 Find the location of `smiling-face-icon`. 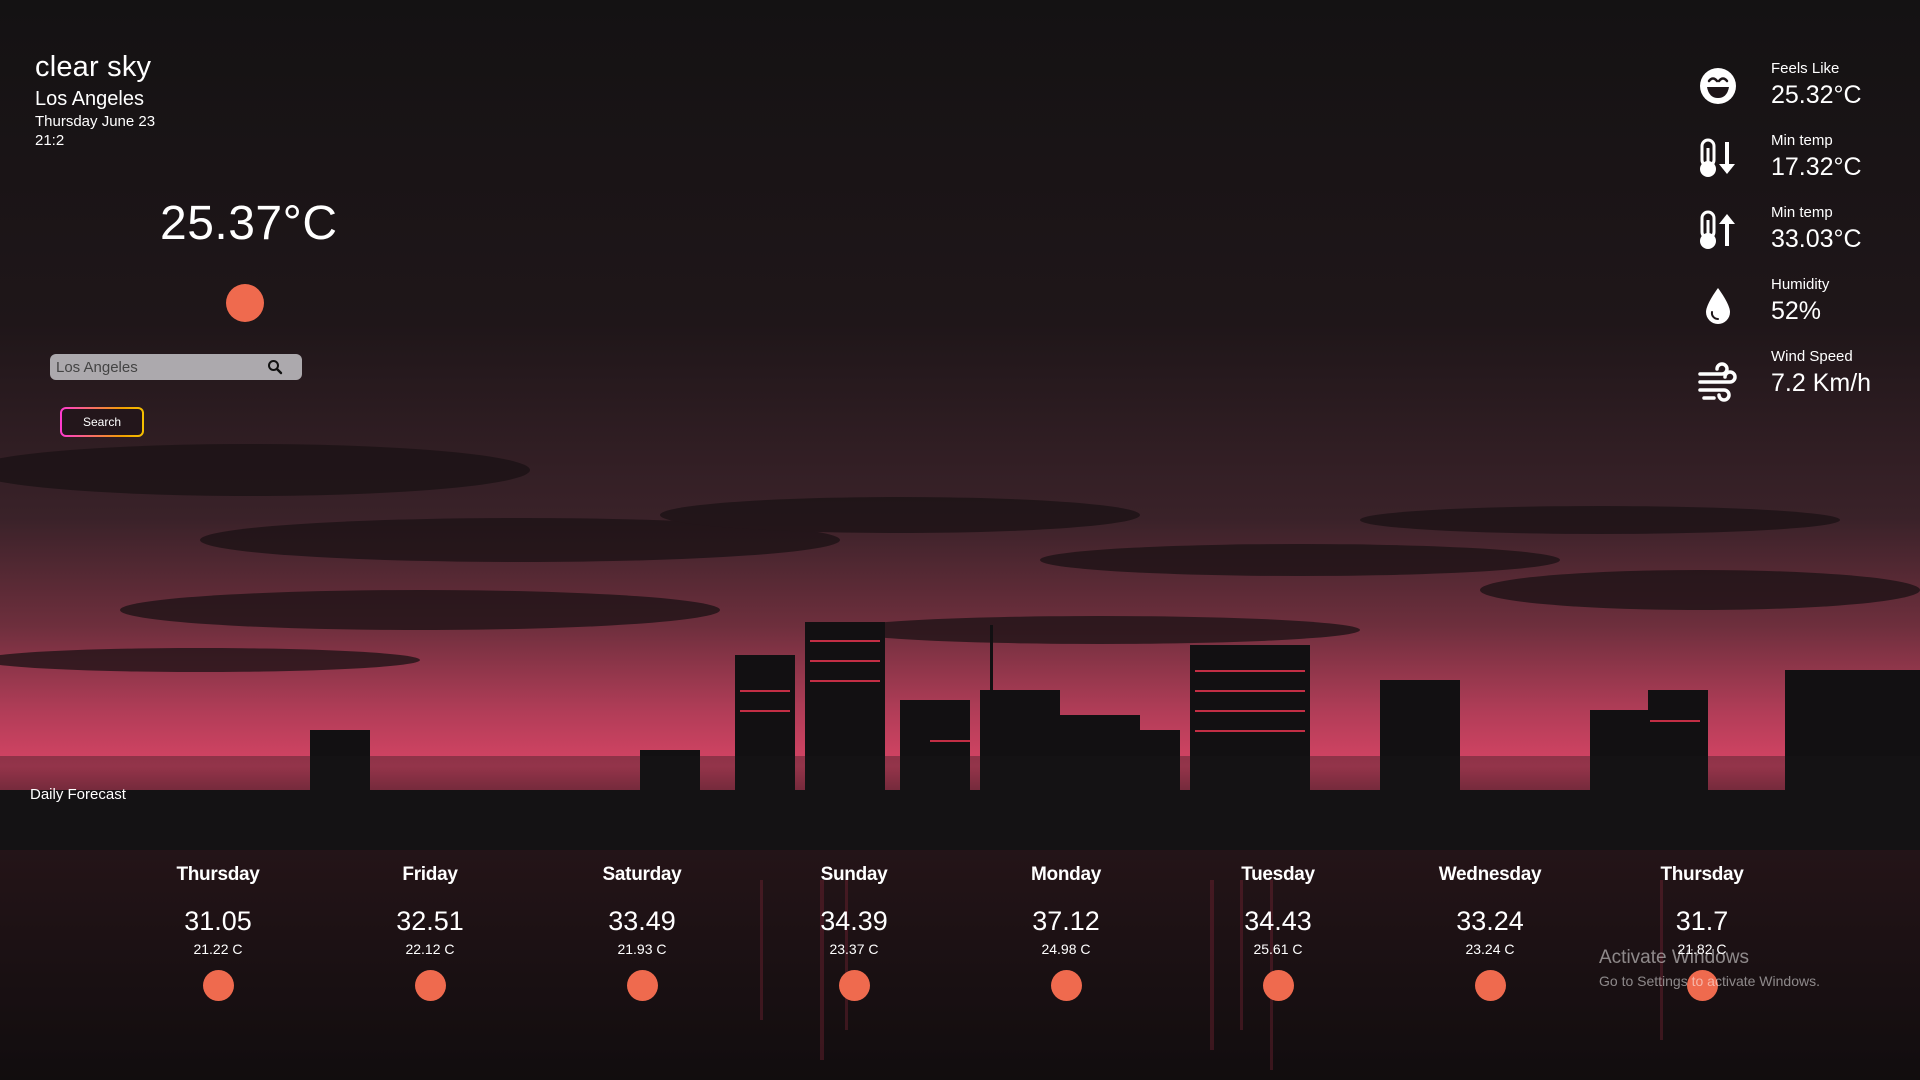

smiling-face-icon is located at coordinates (1718, 86).